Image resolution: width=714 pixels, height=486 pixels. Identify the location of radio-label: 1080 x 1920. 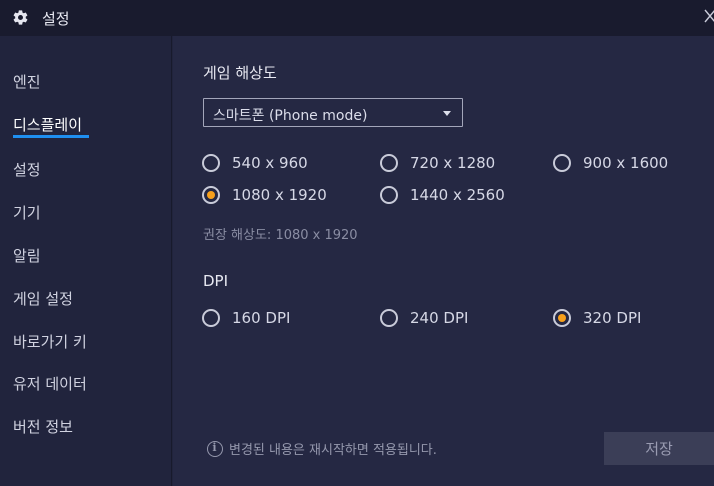
(279, 195).